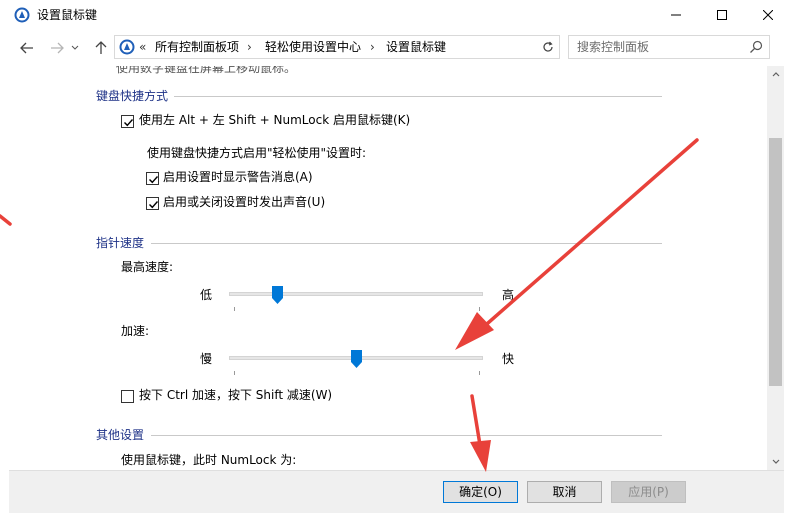 The height and width of the screenshot is (522, 791). Describe the element at coordinates (127, 47) in the screenshot. I see `control-panel-icon` at that location.